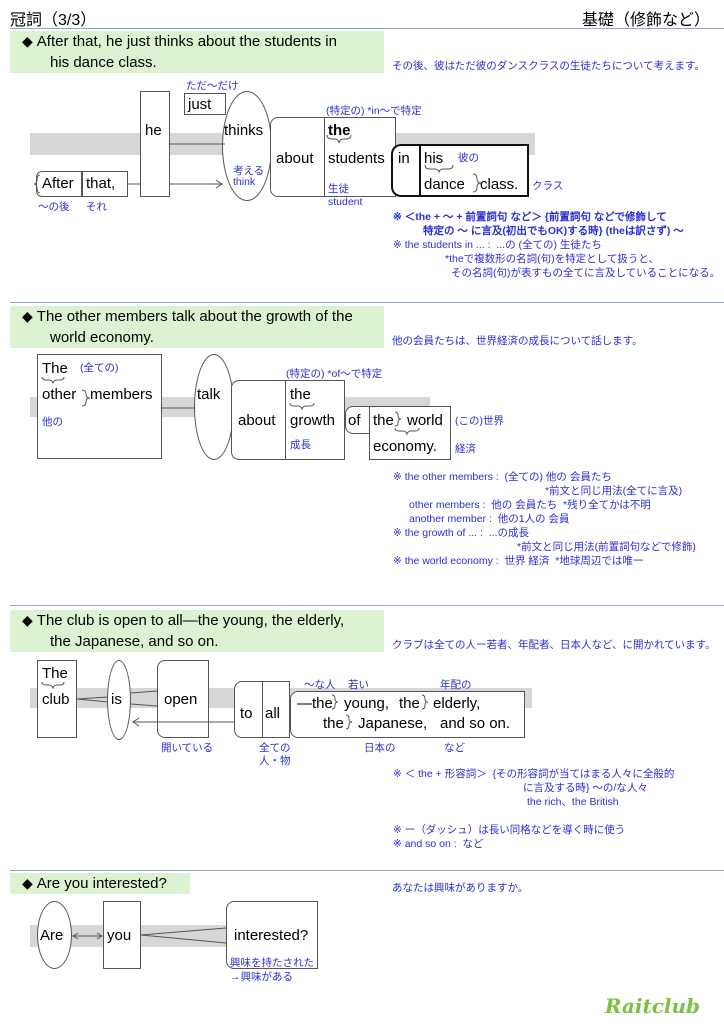 Image resolution: width=724 pixels, height=1024 pixels. I want to click on gloss: 開いている, so click(187, 748).